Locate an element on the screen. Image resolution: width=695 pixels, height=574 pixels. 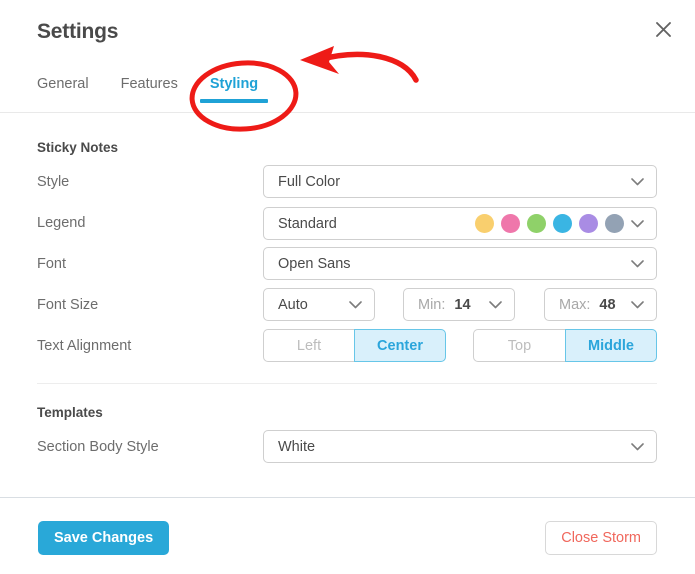
font-size-max-value: 48 is located at coordinates (607, 304).